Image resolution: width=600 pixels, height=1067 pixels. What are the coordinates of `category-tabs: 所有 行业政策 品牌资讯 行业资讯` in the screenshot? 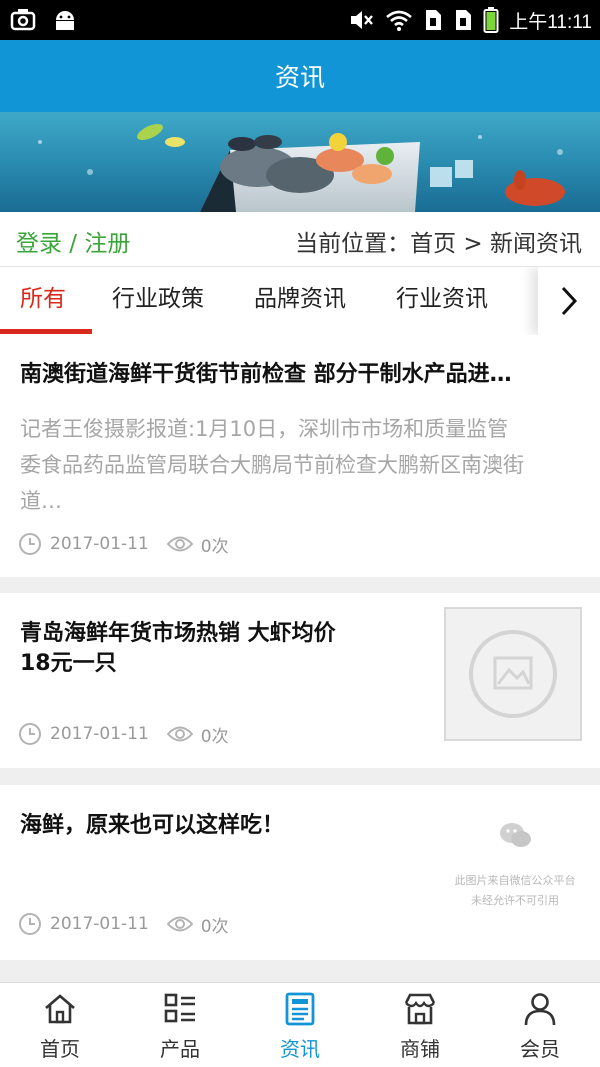 It's located at (300, 301).